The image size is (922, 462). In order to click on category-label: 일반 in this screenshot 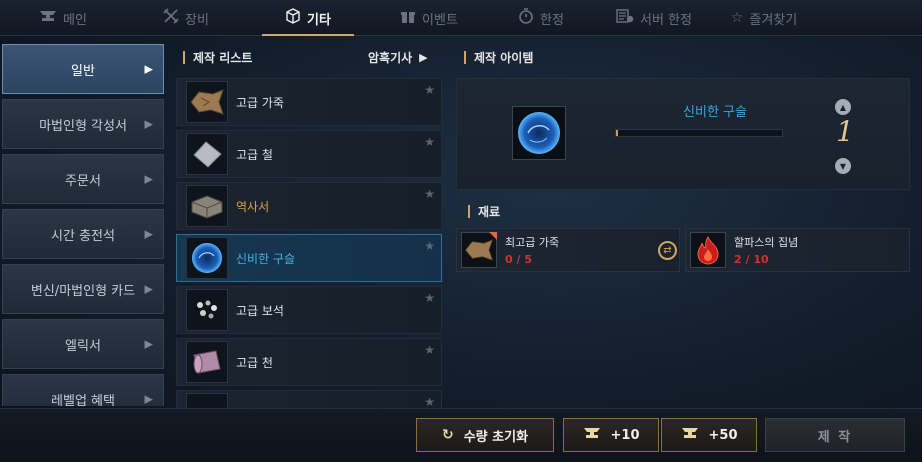, I will do `click(83, 71)`.